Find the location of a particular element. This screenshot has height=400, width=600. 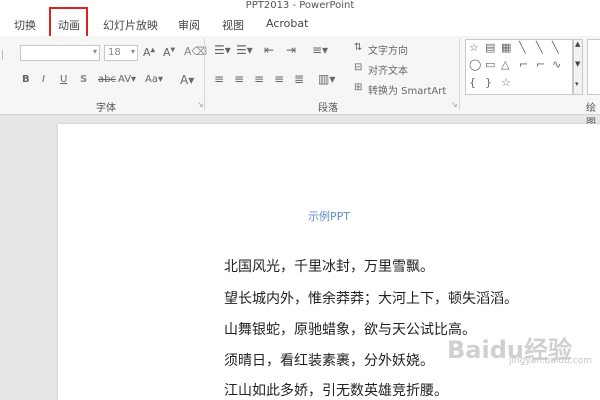

curve-icon: ∿ is located at coordinates (556, 64).